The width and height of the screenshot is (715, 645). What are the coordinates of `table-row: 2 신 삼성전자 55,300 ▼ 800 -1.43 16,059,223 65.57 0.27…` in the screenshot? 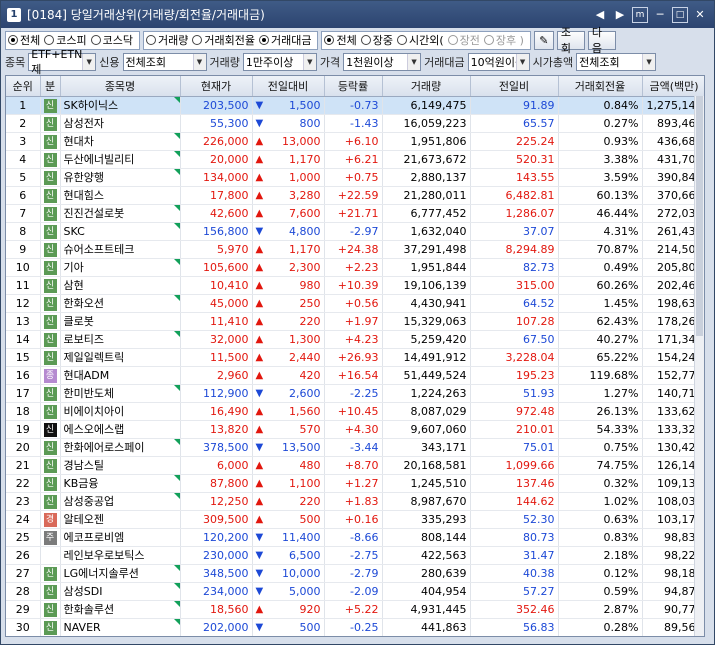 It's located at (355, 123).